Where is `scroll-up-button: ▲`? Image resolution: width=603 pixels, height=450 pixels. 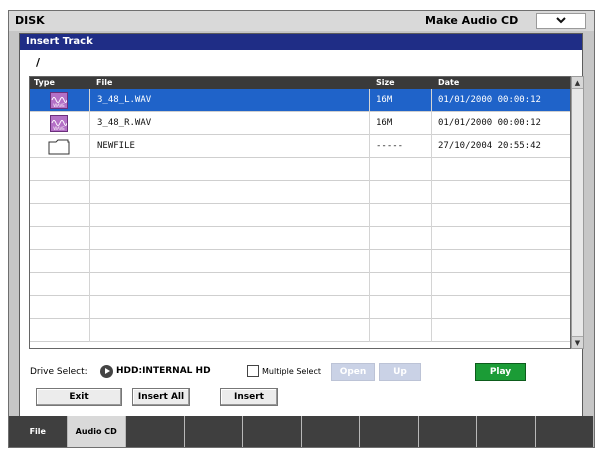 scroll-up-button: ▲ is located at coordinates (577, 83).